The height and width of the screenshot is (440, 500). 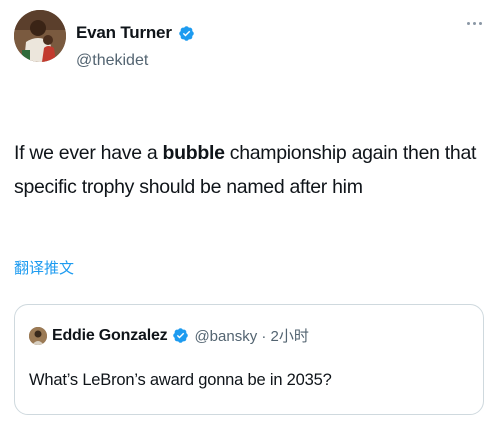 I want to click on profile-photo-icon, so click(x=40, y=36).